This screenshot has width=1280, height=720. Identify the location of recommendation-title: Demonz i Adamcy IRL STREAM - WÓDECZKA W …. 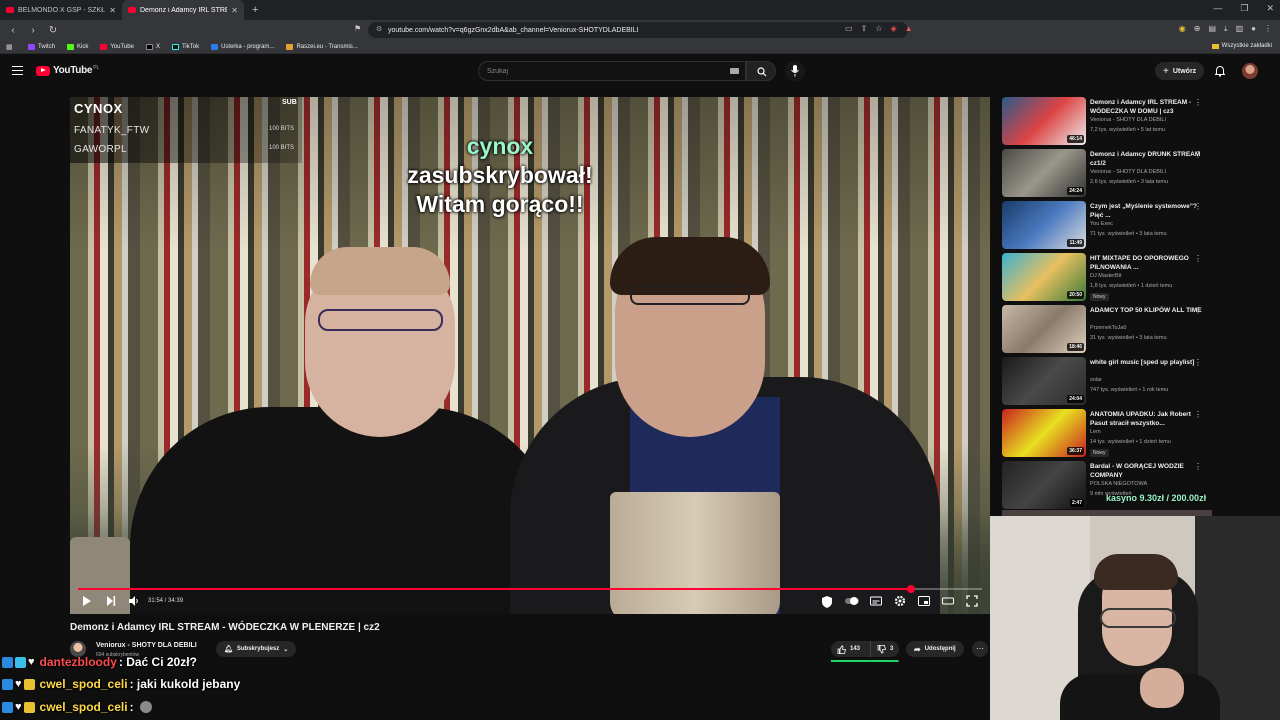
(1146, 107).